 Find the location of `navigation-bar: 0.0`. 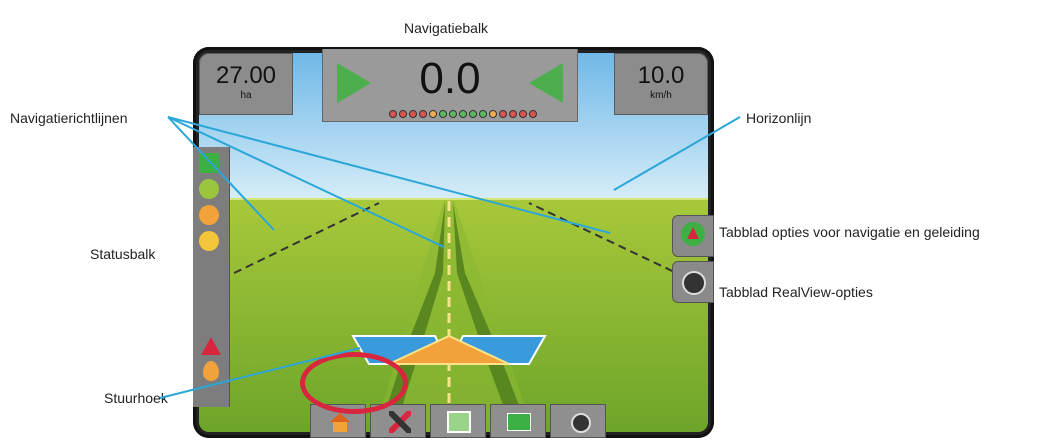

navigation-bar: 0.0 is located at coordinates (450, 85).